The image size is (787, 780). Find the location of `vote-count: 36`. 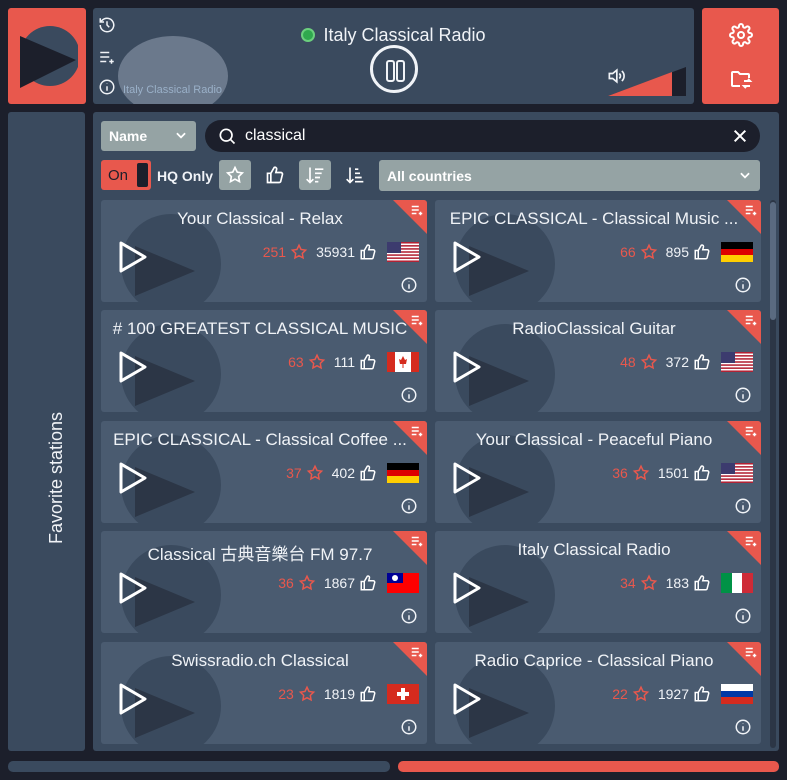

vote-count: 36 is located at coordinates (286, 583).